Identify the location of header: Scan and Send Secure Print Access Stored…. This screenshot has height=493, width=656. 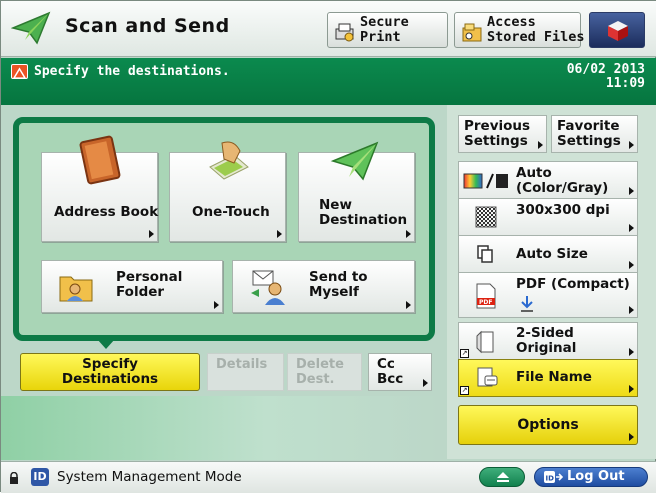
(328, 29).